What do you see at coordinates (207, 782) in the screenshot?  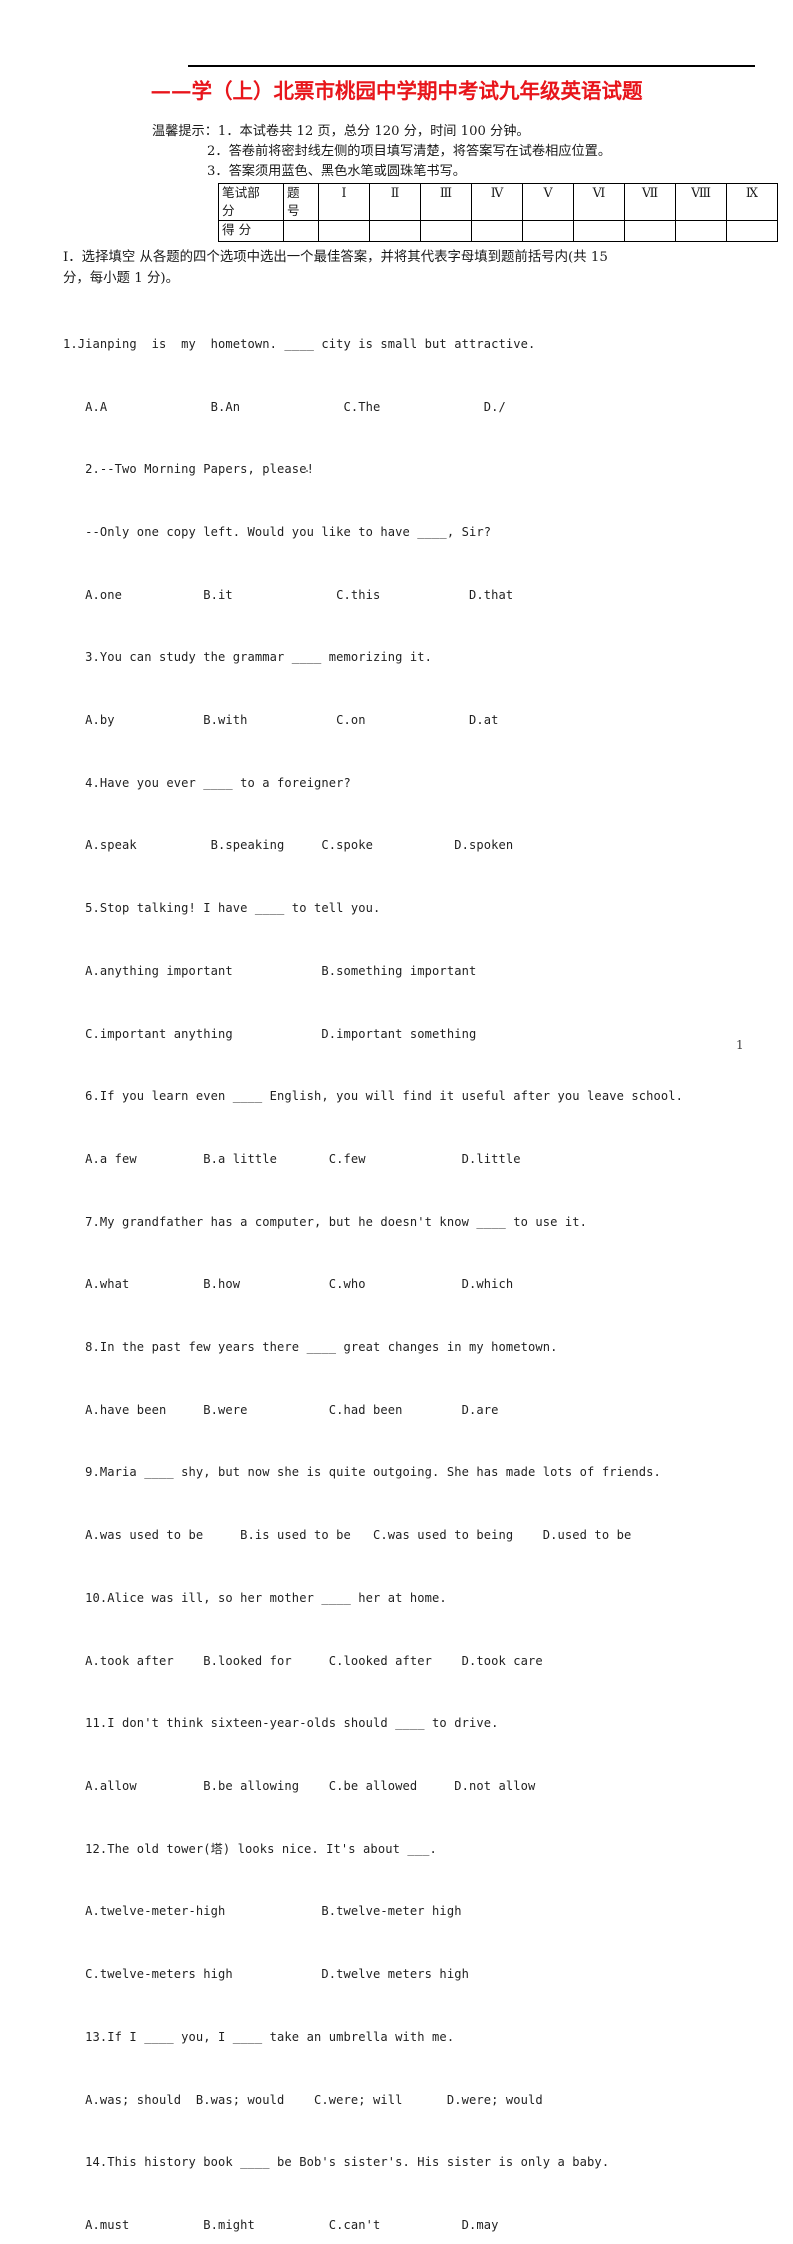 I see `question-line: 4.Have you ever ____ to a foreigner?` at bounding box center [207, 782].